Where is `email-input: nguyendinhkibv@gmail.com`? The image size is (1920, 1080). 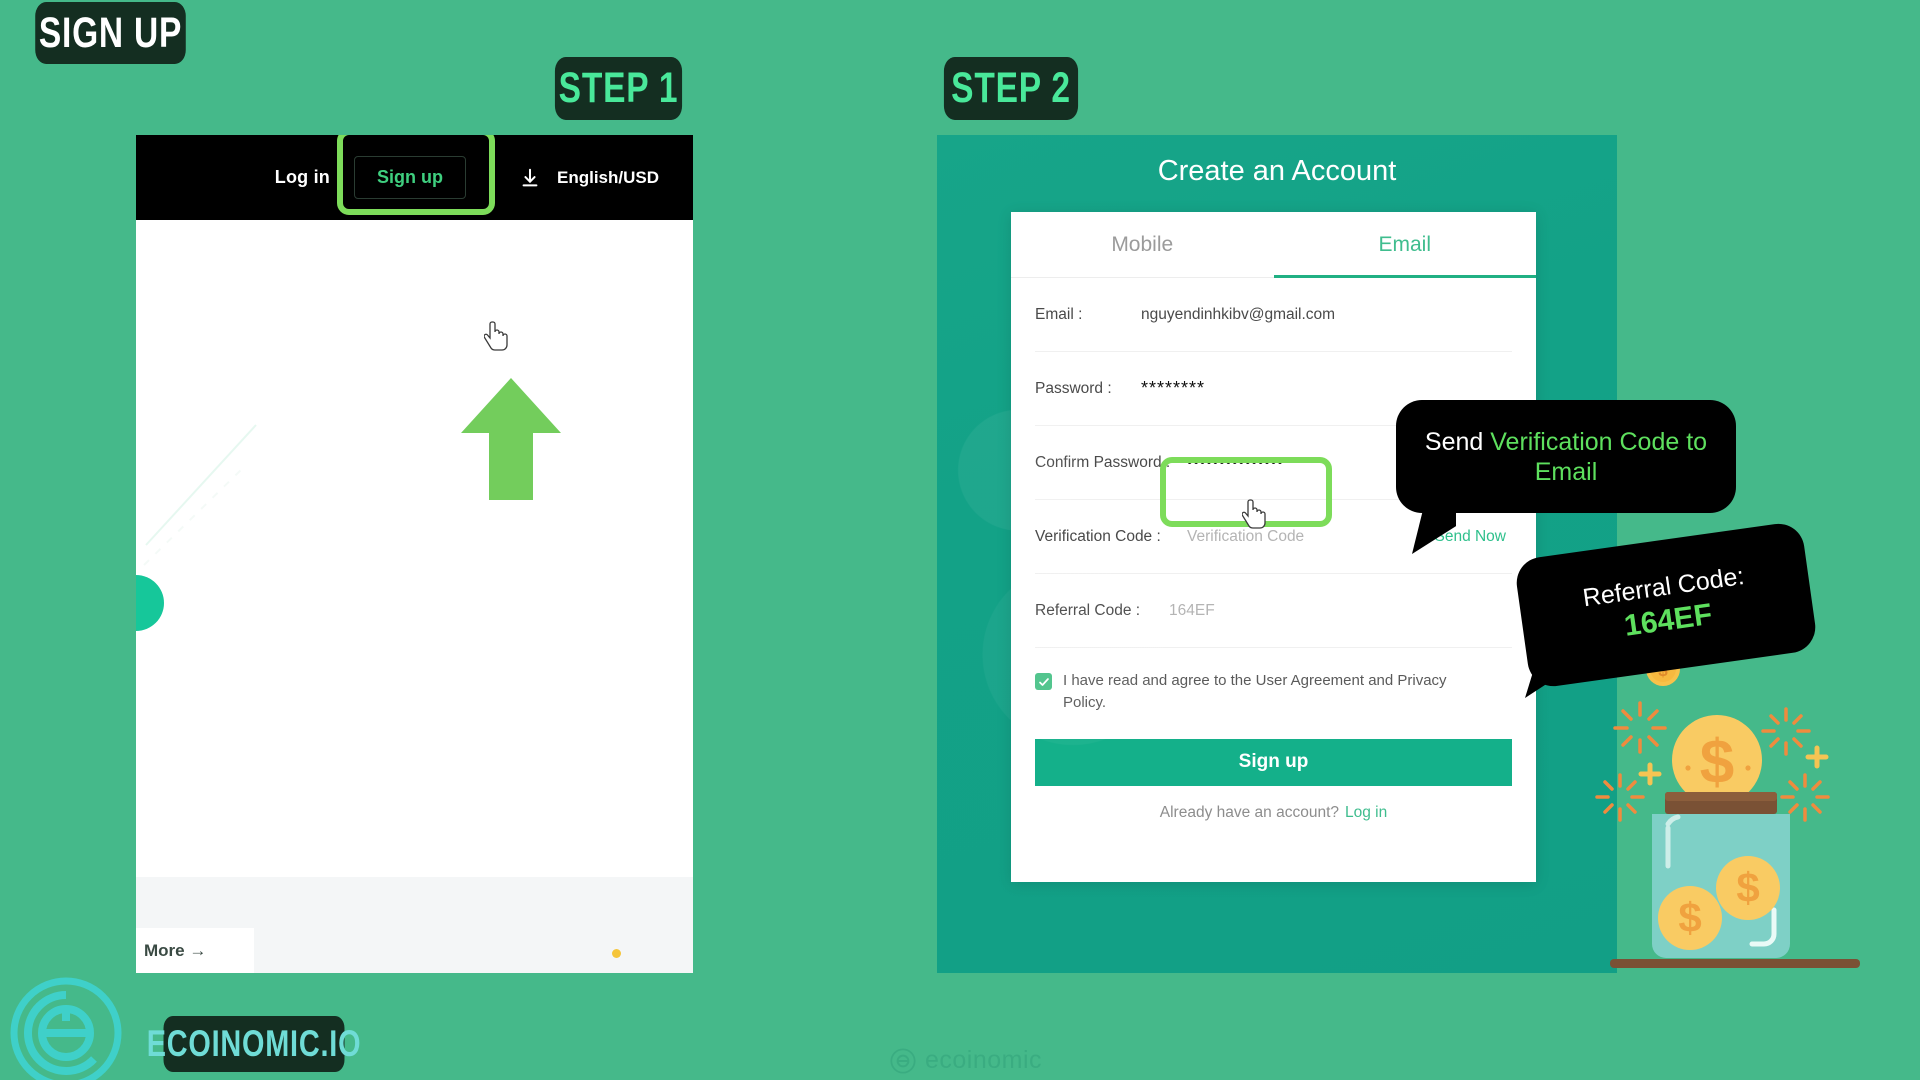 email-input: nguyendinhkibv@gmail.com is located at coordinates (1238, 315).